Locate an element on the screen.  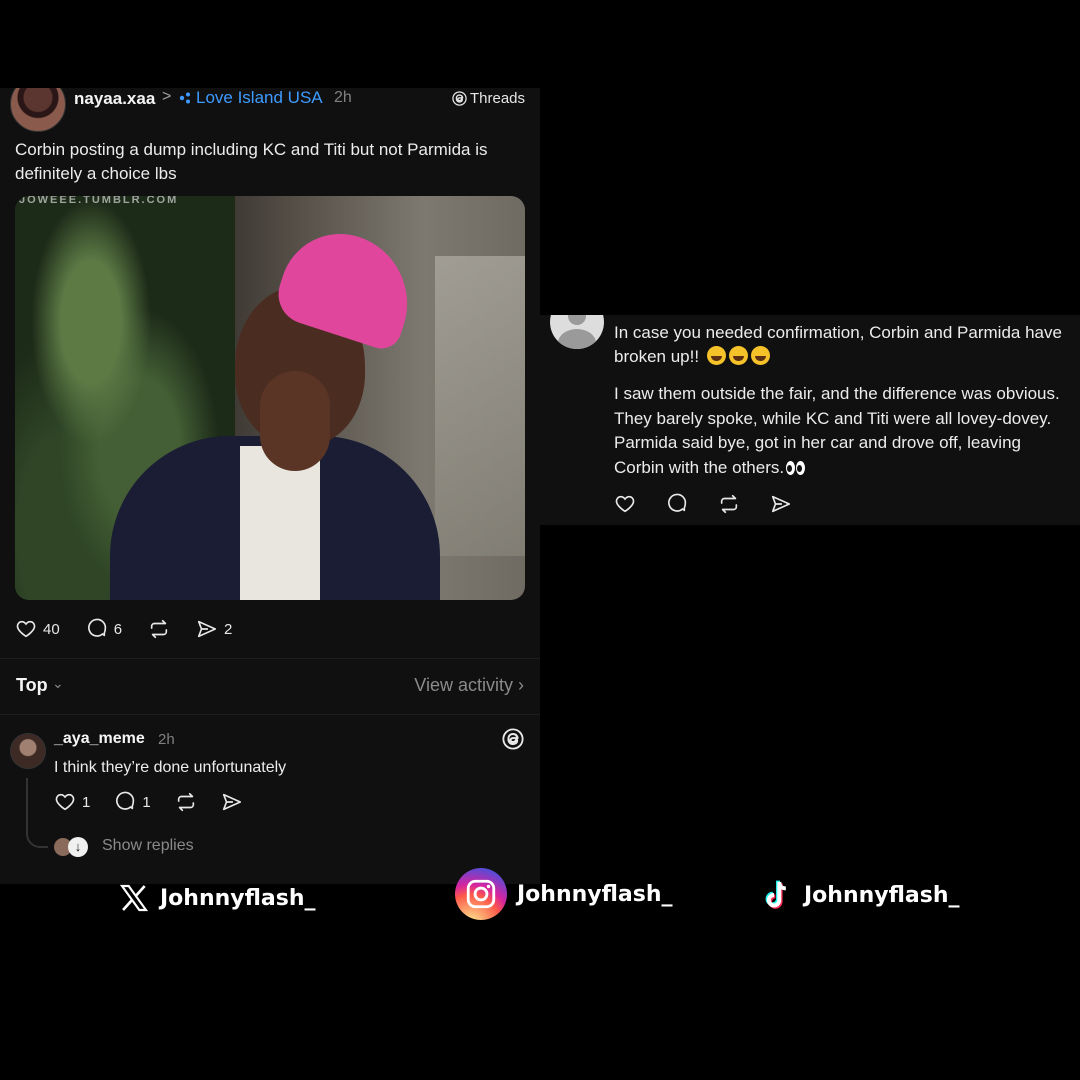
image-watermark: JOWEEE.TUMBLR.COM is located at coordinates (99, 201).